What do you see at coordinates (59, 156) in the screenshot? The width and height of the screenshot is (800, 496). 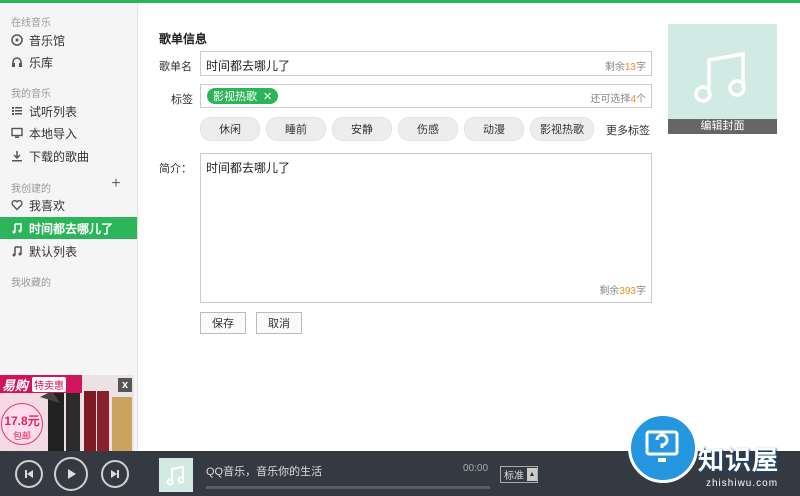 I see `sidebar-item-label: 下载的歌曲` at bounding box center [59, 156].